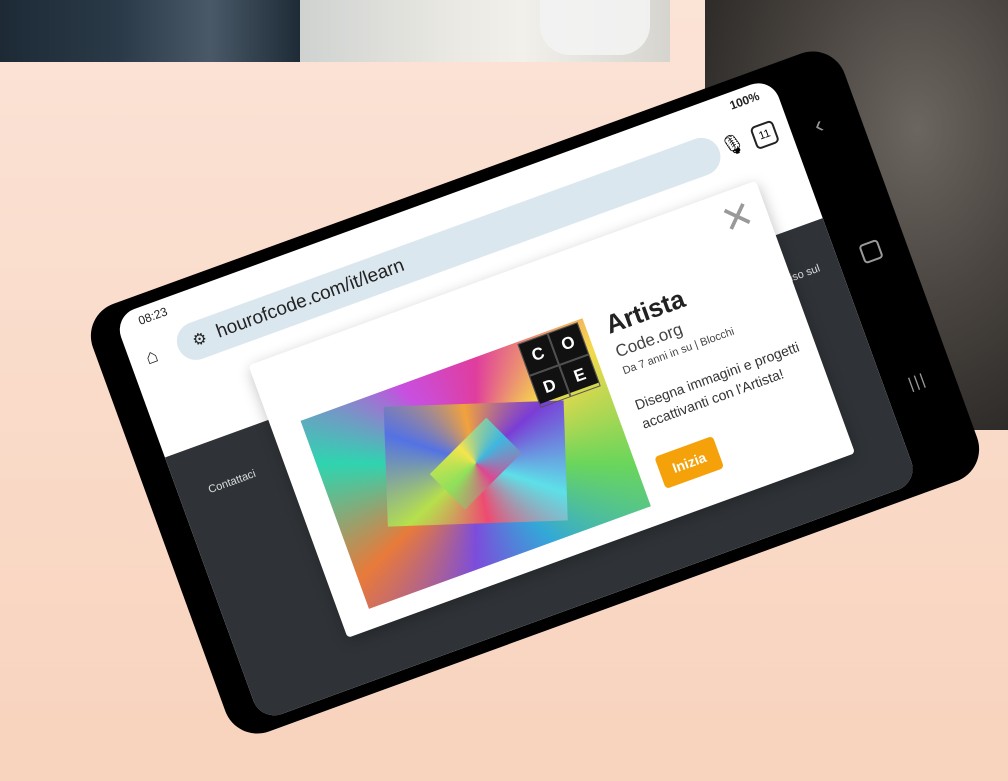 Image resolution: width=1008 pixels, height=781 pixels. Describe the element at coordinates (232, 482) in the screenshot. I see `contact-link: Contattaci` at that location.